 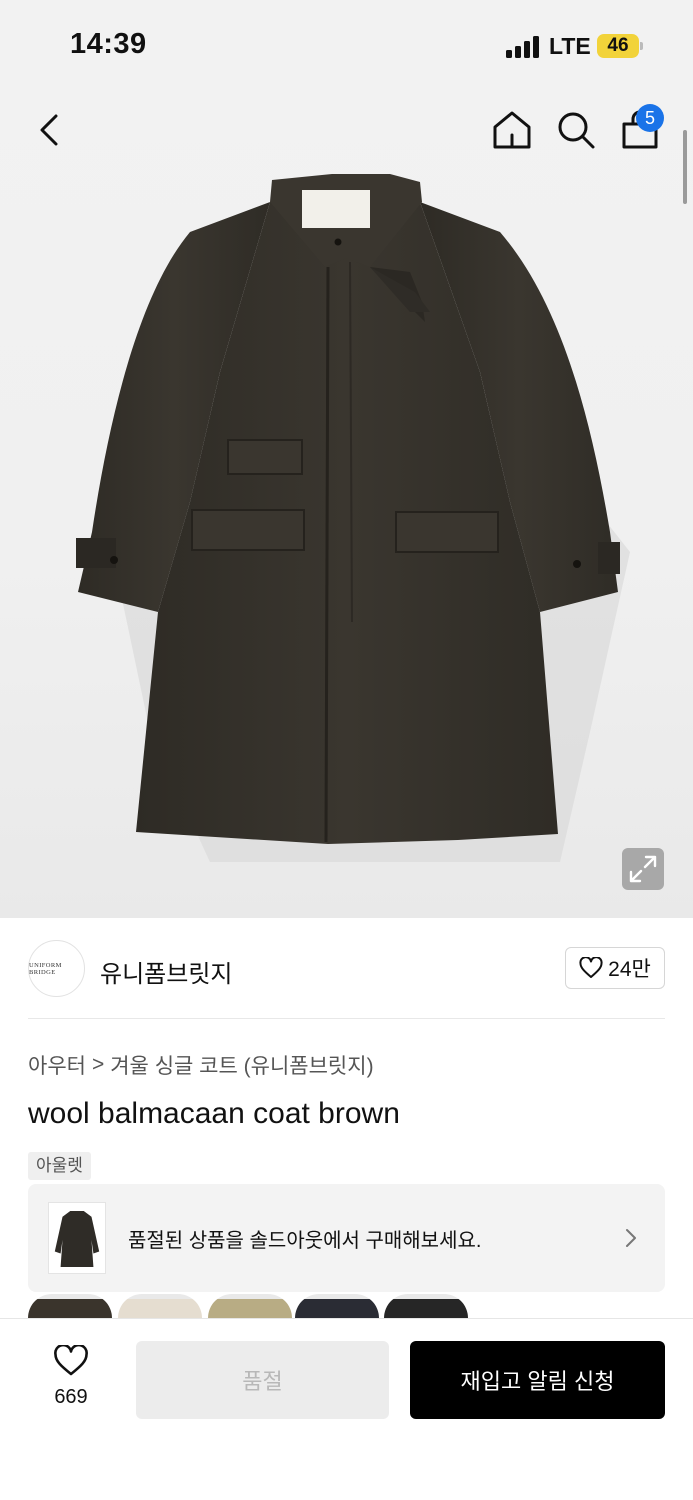 I want to click on brand-logo-text: UNIFORM BRIDGE, so click(x=45, y=968).